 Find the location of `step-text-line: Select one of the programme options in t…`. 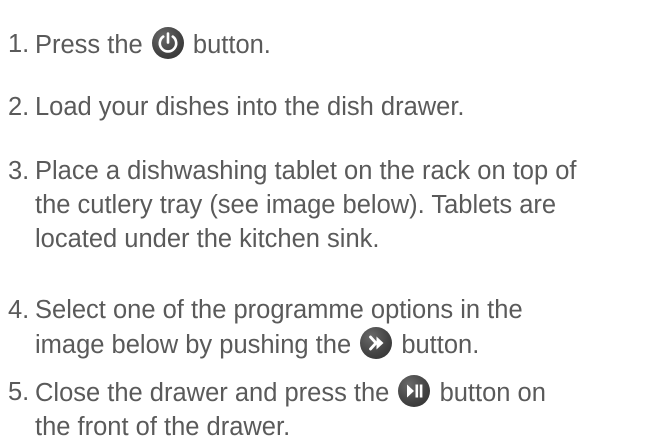

step-text-line: Select one of the programme options in t… is located at coordinates (279, 310).